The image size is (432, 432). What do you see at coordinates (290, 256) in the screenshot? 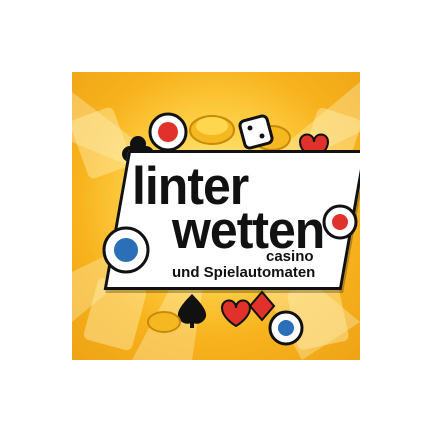
I see `logo-line-3: casino` at bounding box center [290, 256].